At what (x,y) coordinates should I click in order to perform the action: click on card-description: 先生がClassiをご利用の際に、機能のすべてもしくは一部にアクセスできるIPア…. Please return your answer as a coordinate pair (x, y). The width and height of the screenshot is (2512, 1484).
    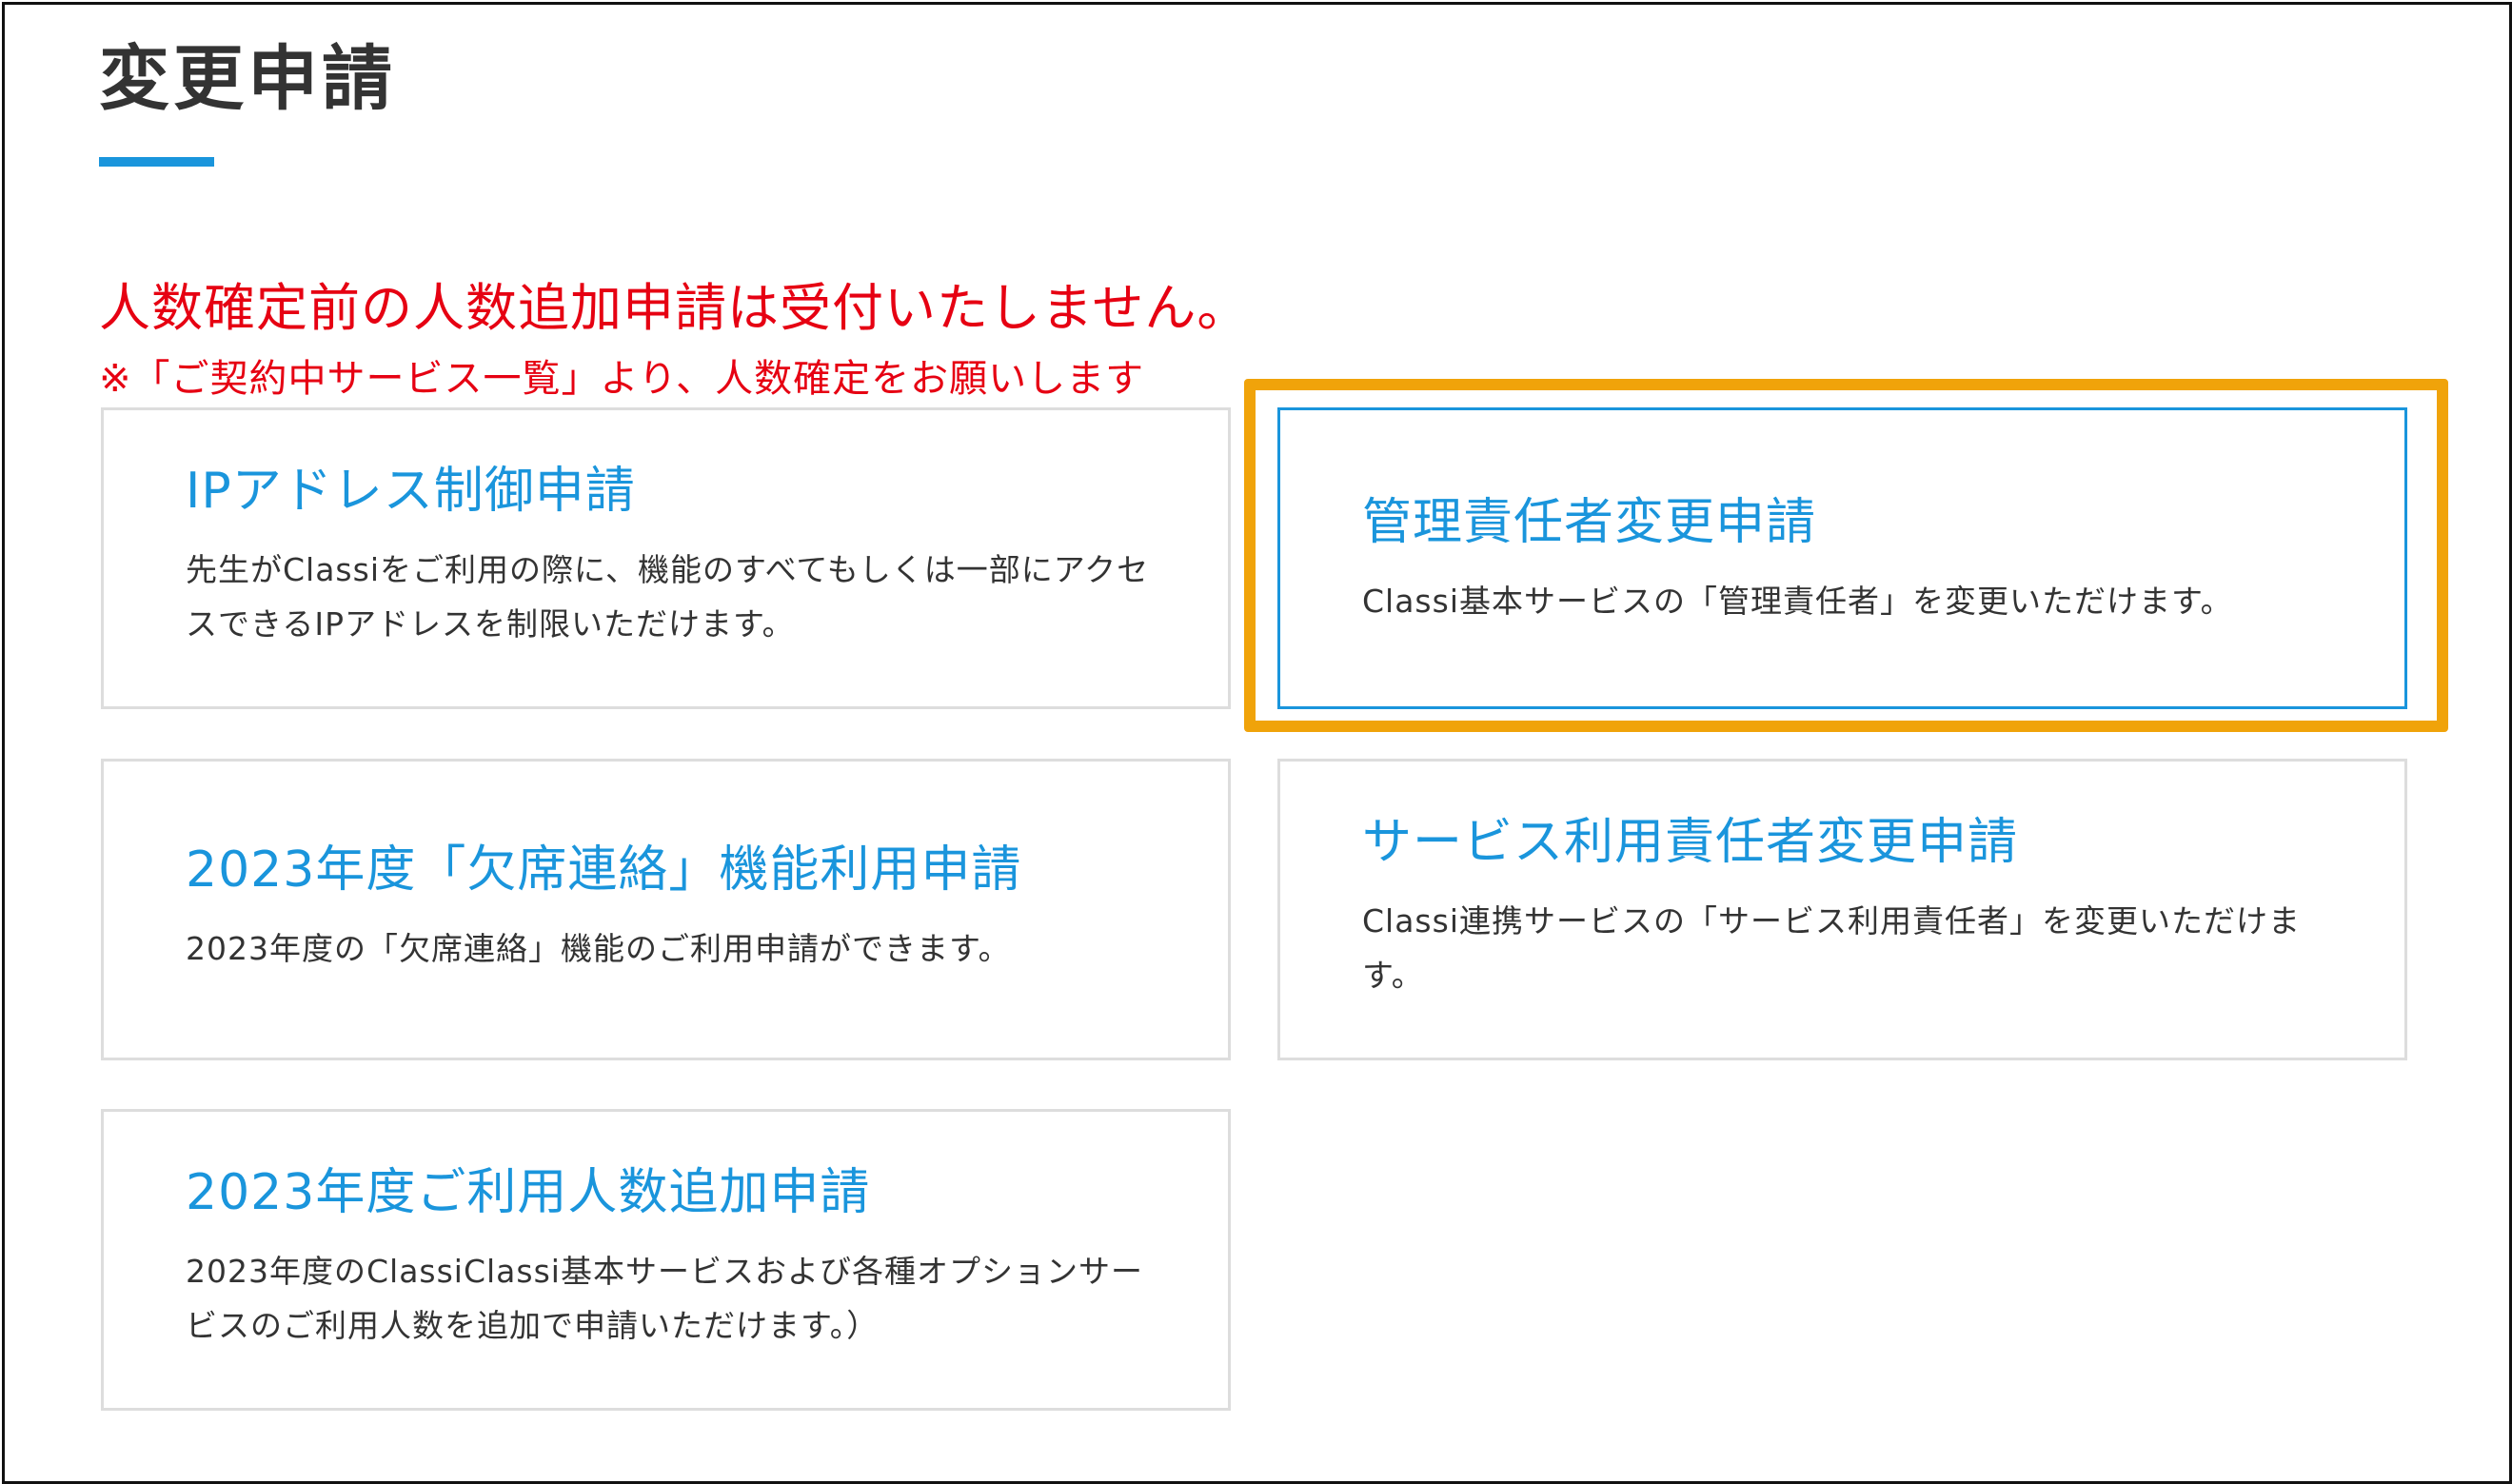
    Looking at the image, I should click on (668, 597).